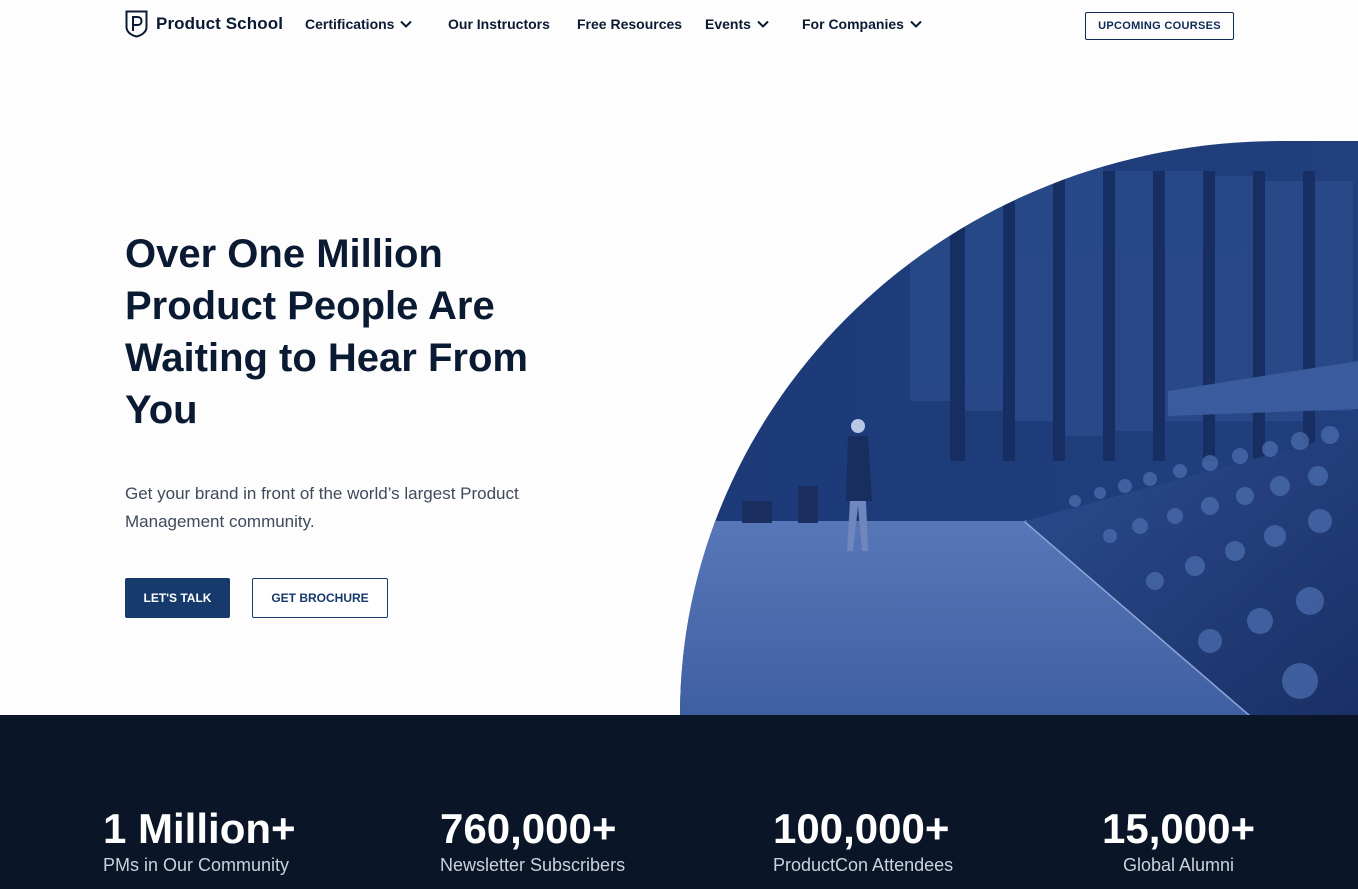 The height and width of the screenshot is (889, 1358). I want to click on stat-label: Newsletter Subscribers, so click(533, 865).